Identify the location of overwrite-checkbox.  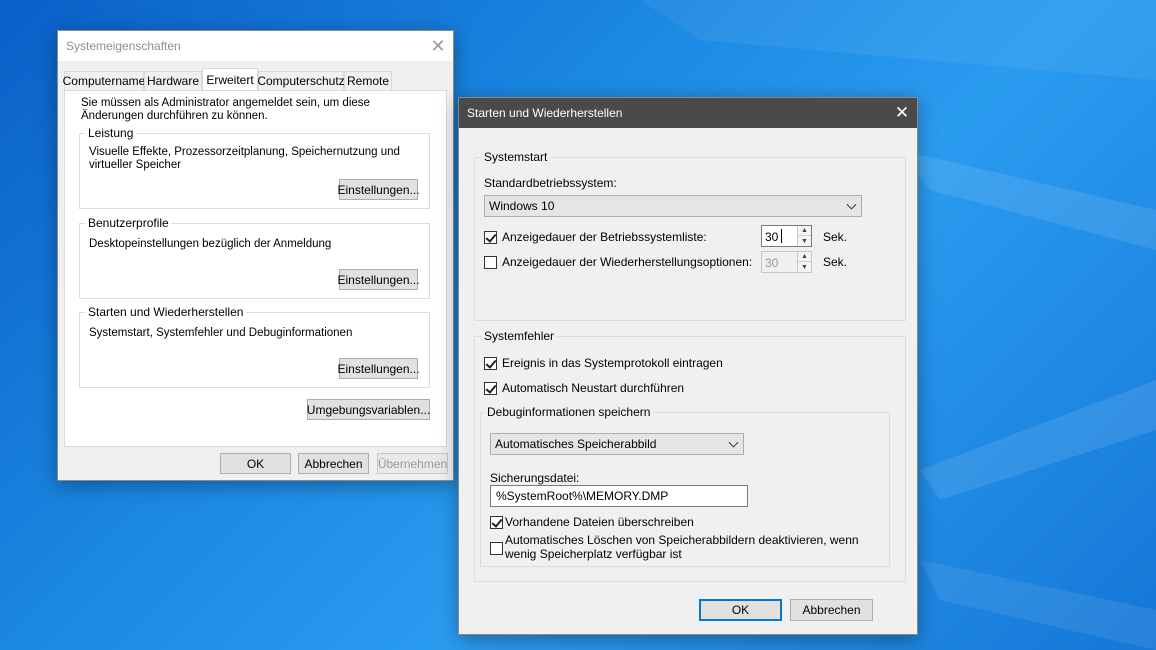
(496, 522).